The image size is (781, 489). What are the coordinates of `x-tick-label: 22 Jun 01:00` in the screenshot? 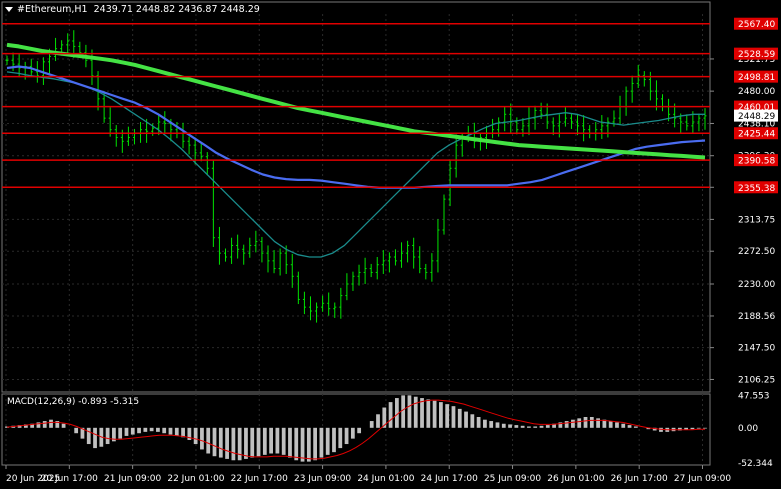 It's located at (195, 479).